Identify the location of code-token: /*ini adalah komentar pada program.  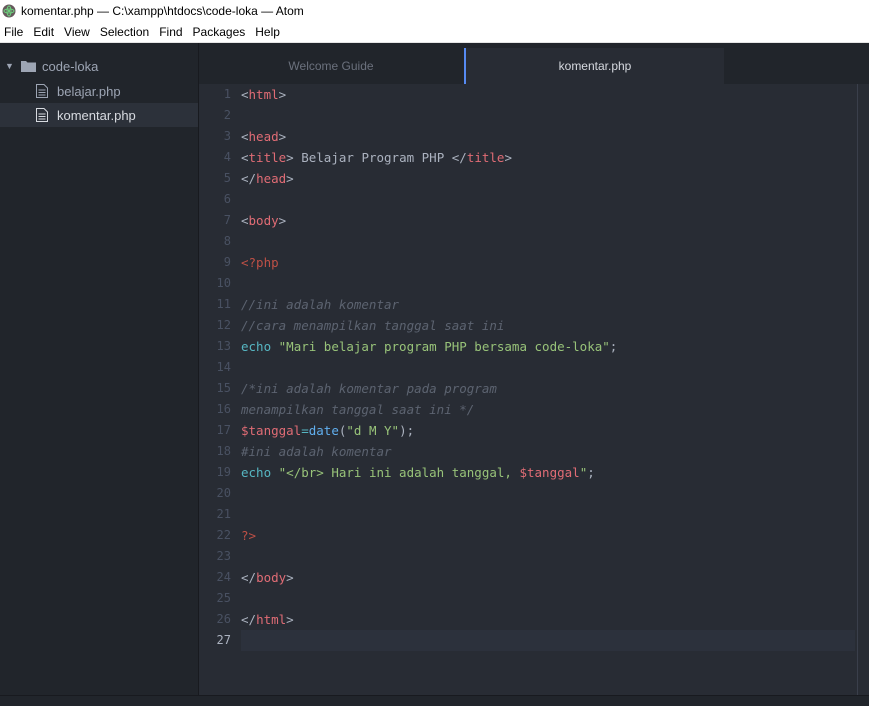
(369, 388).